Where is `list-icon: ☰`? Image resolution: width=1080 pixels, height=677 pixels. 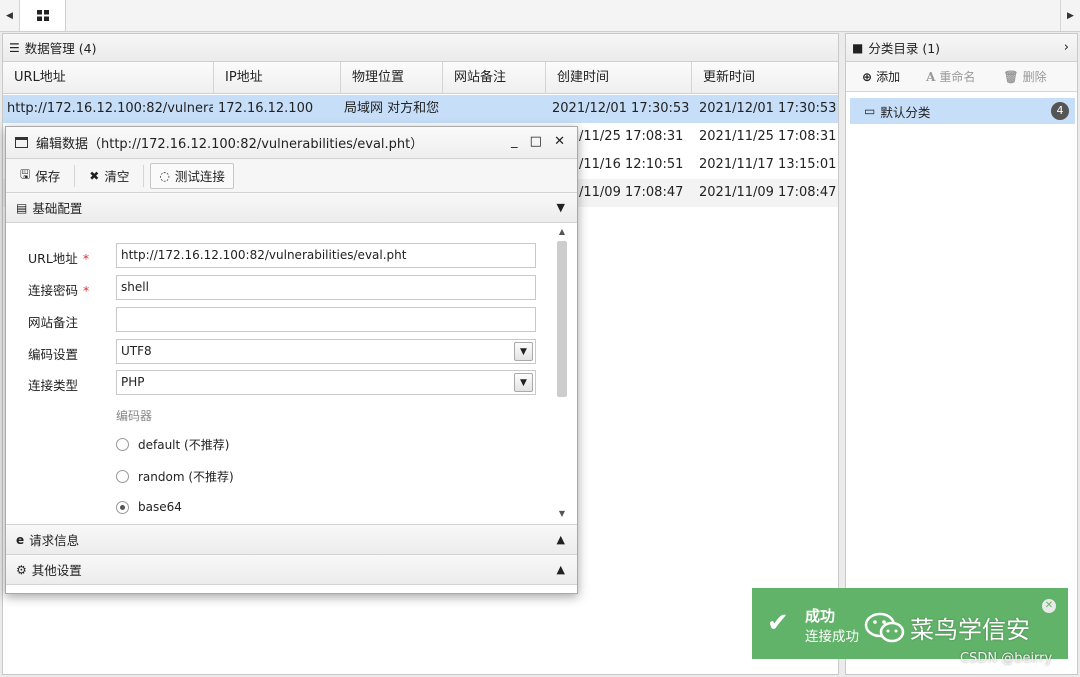
list-icon: ☰ is located at coordinates (14, 47).